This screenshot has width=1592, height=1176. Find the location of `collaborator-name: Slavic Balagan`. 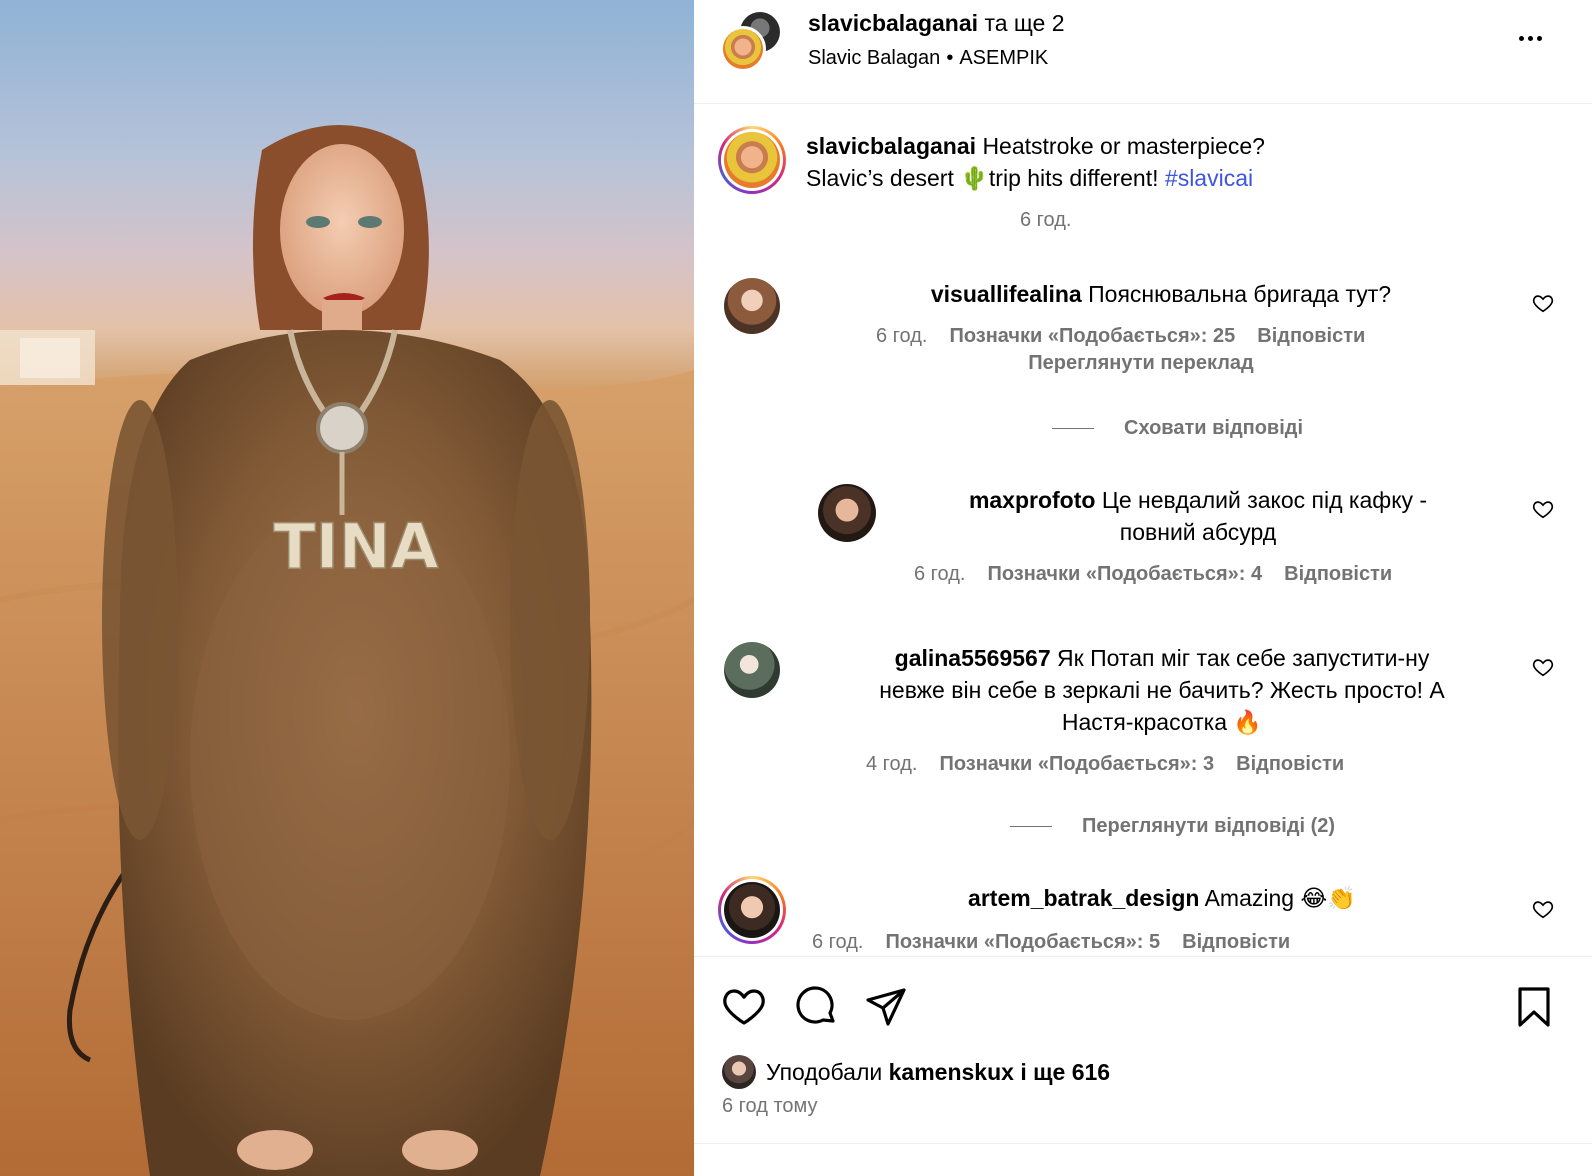

collaborator-name: Slavic Balagan is located at coordinates (874, 58).